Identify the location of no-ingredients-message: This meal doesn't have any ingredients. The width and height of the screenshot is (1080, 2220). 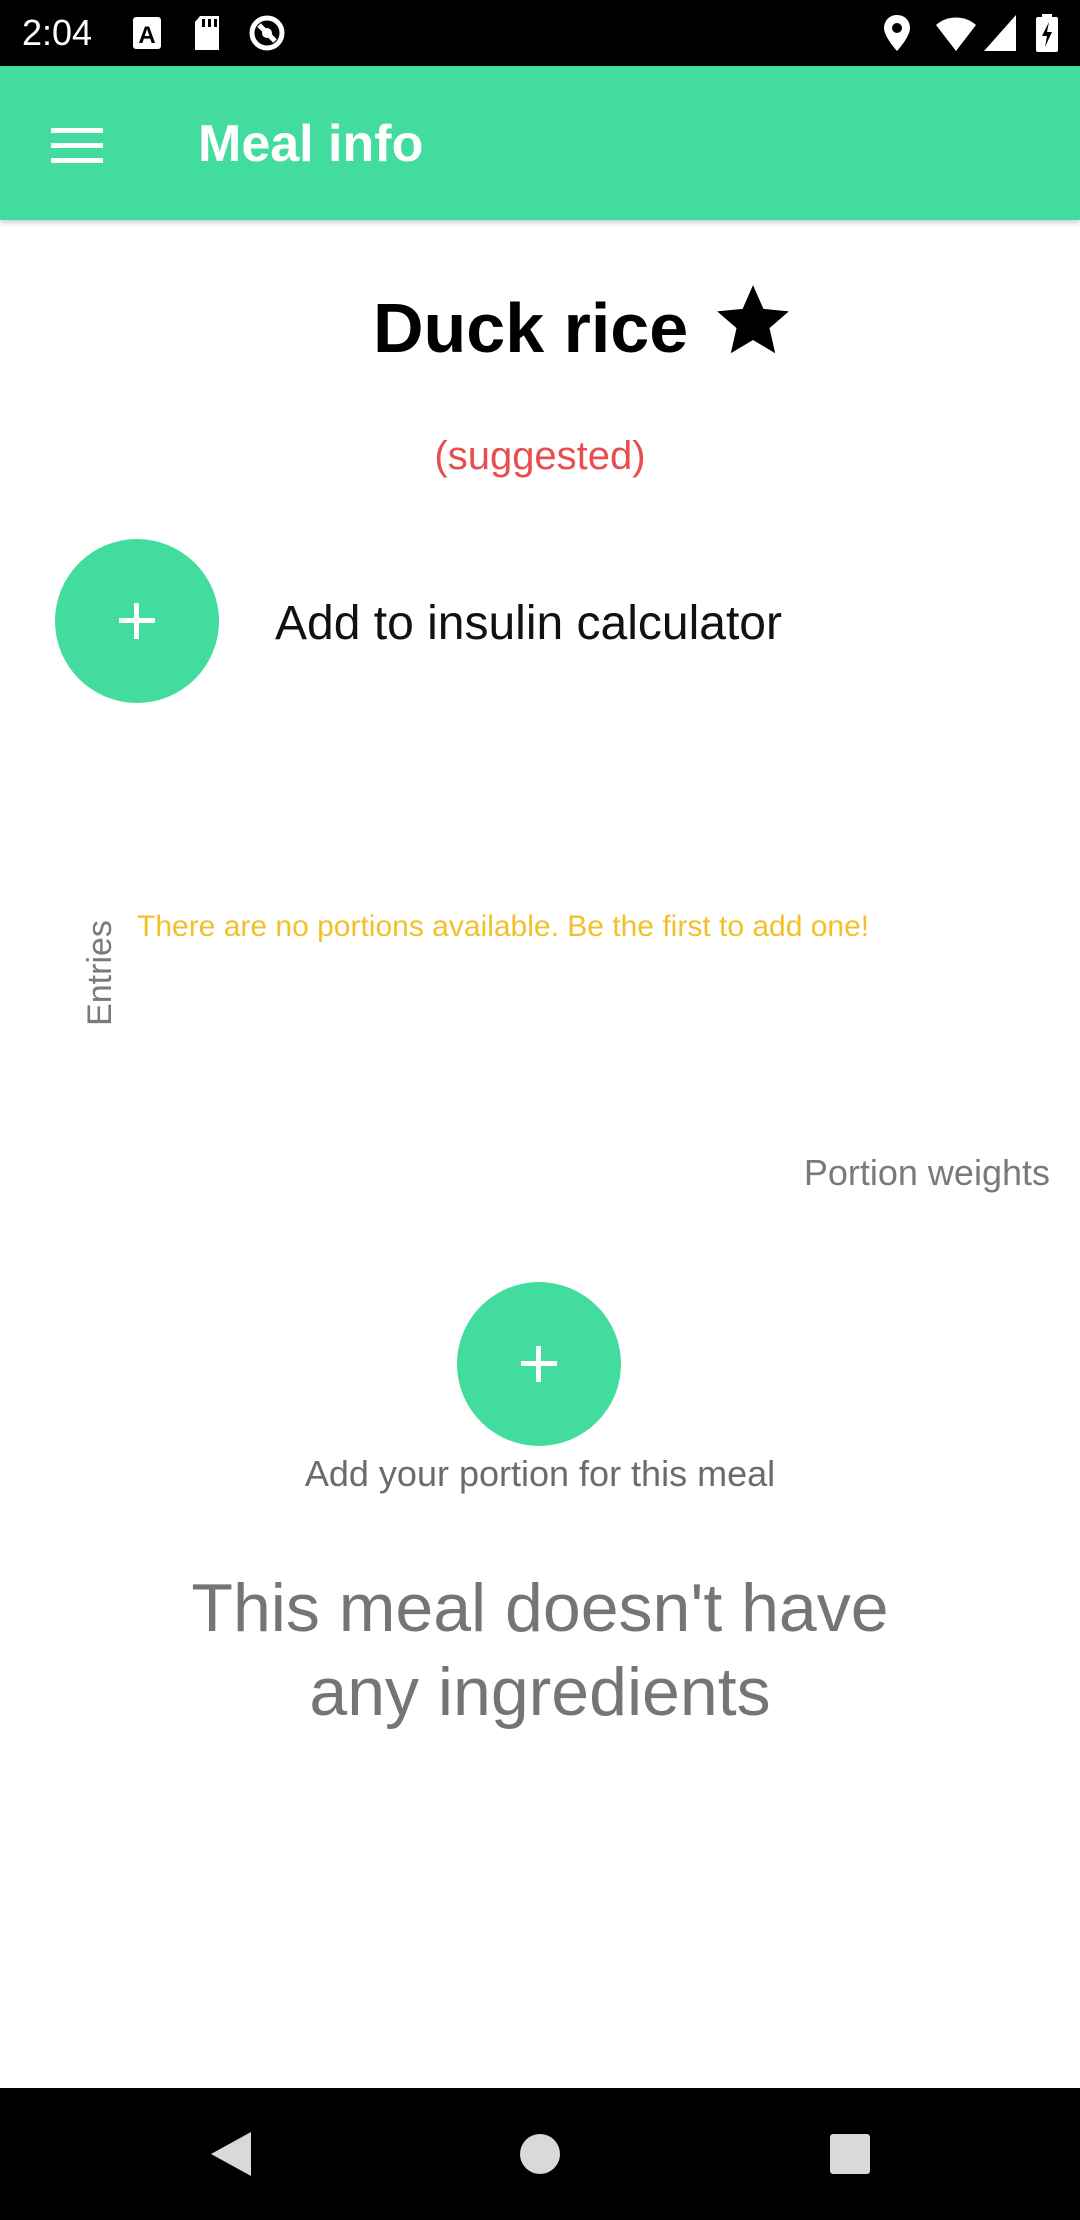
(540, 1650).